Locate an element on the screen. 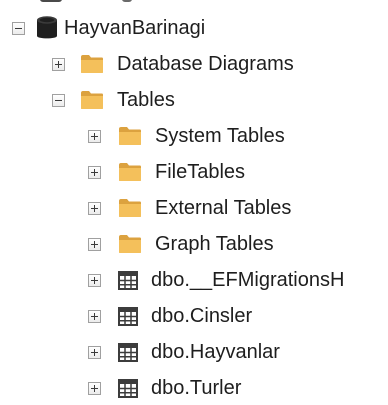  tree-node-label: Tables is located at coordinates (146, 99).